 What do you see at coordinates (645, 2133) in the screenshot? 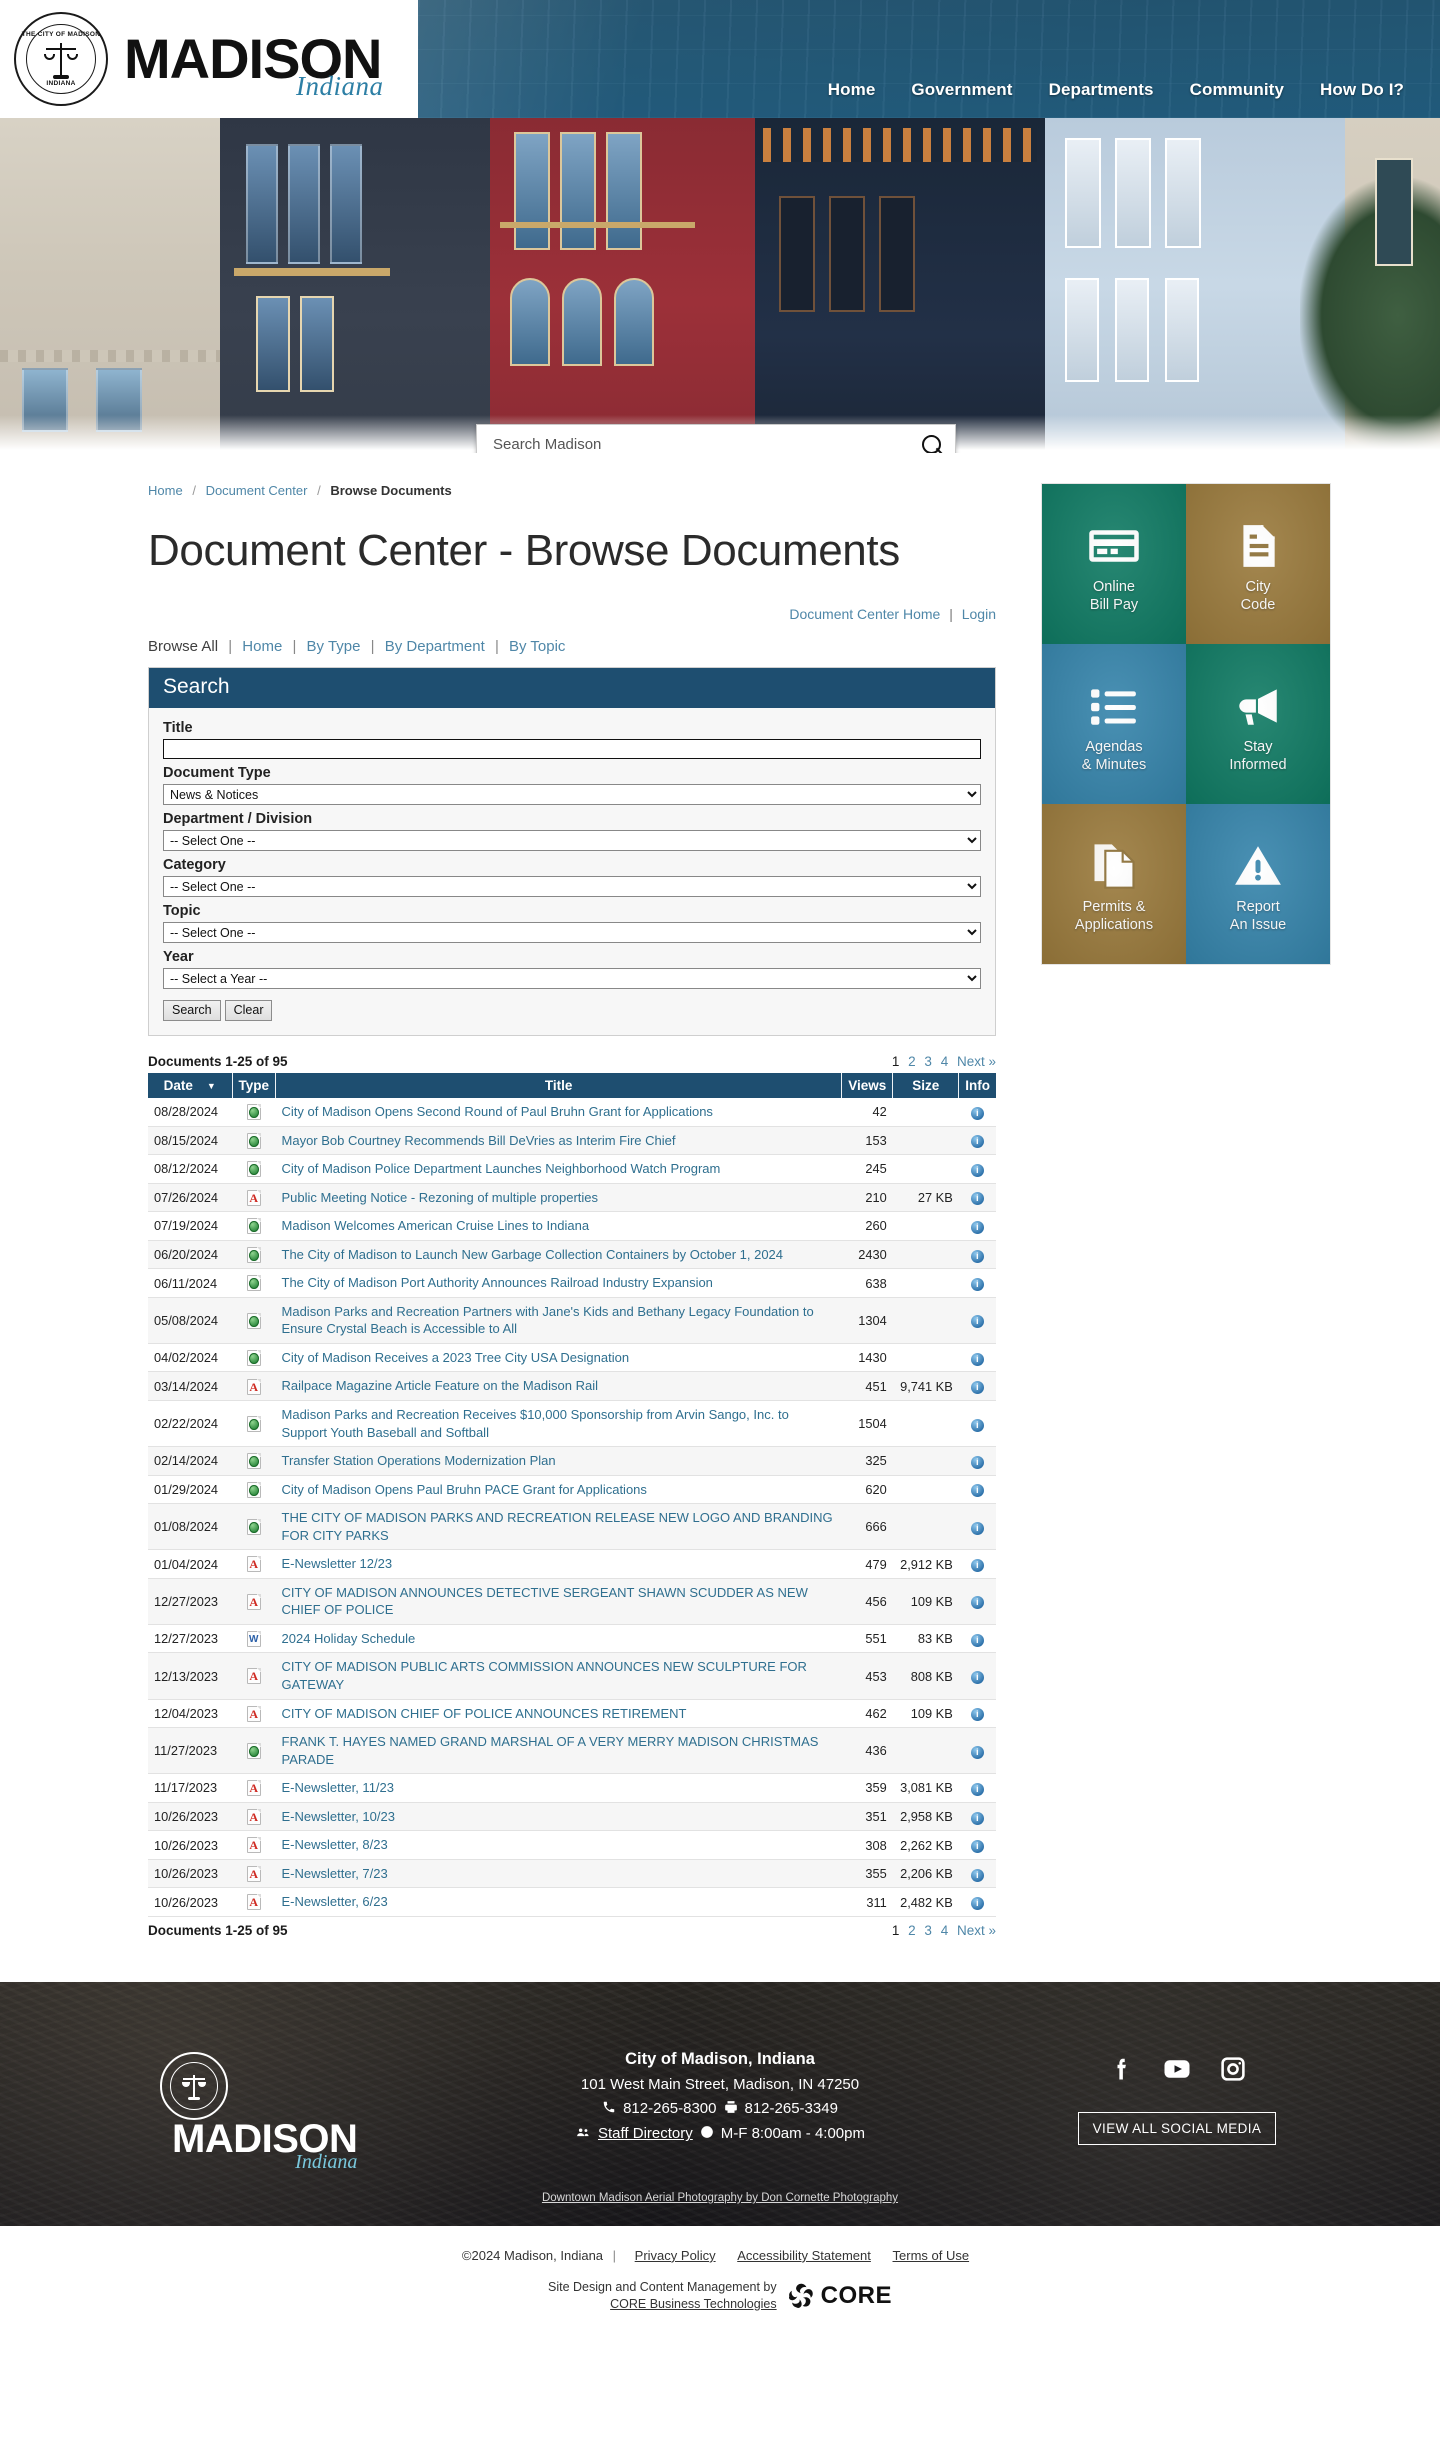
I see `staff-directory-link: Staff Directory` at bounding box center [645, 2133].